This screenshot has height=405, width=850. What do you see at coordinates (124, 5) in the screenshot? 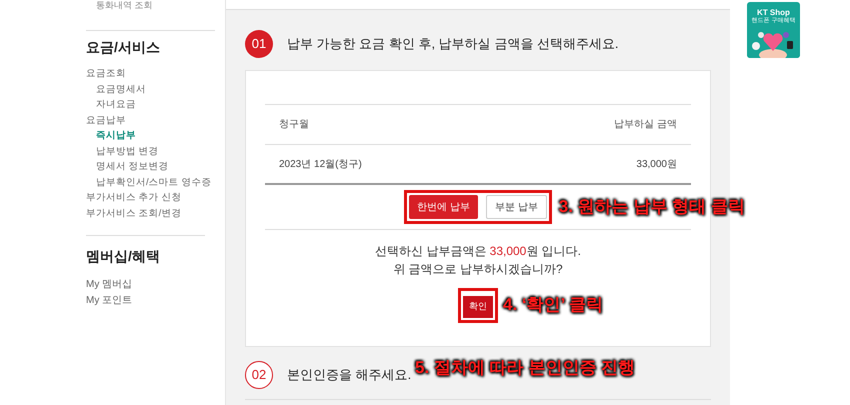
I see `menu-link: 통화내역 조회` at bounding box center [124, 5].